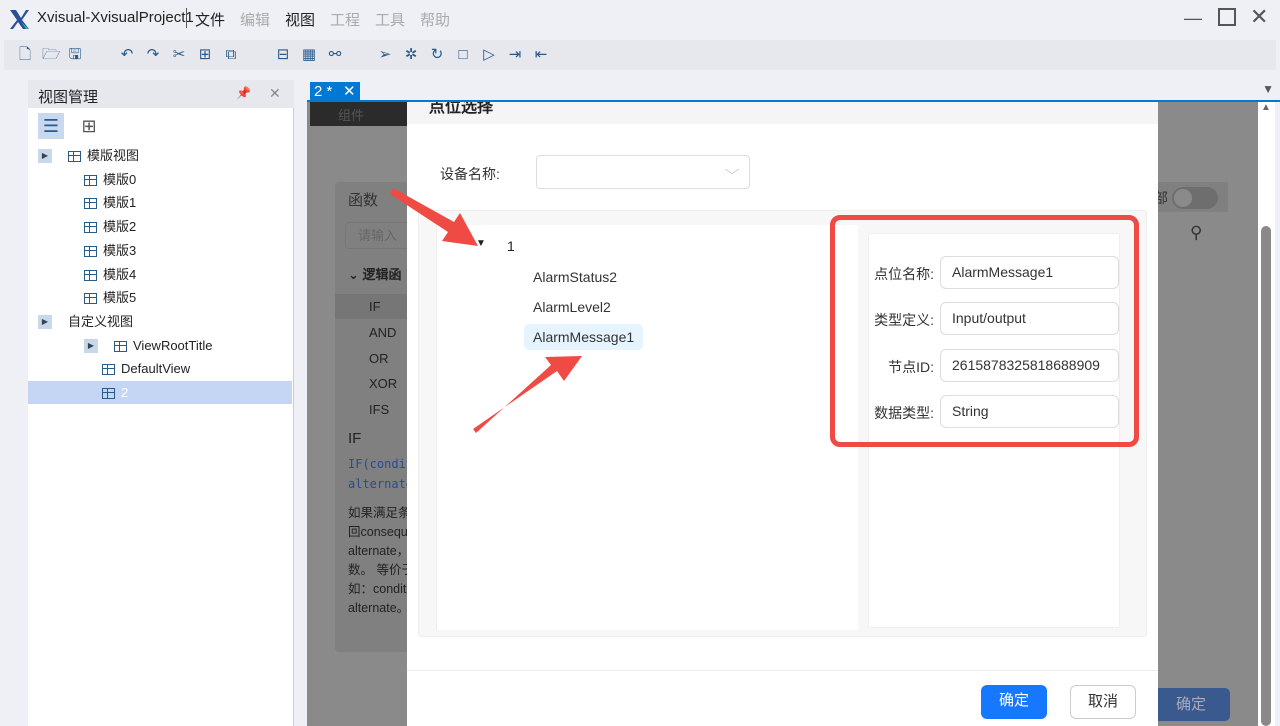 The width and height of the screenshot is (1280, 726). Describe the element at coordinates (371, 332) in the screenshot. I see `function-item: AND` at that location.